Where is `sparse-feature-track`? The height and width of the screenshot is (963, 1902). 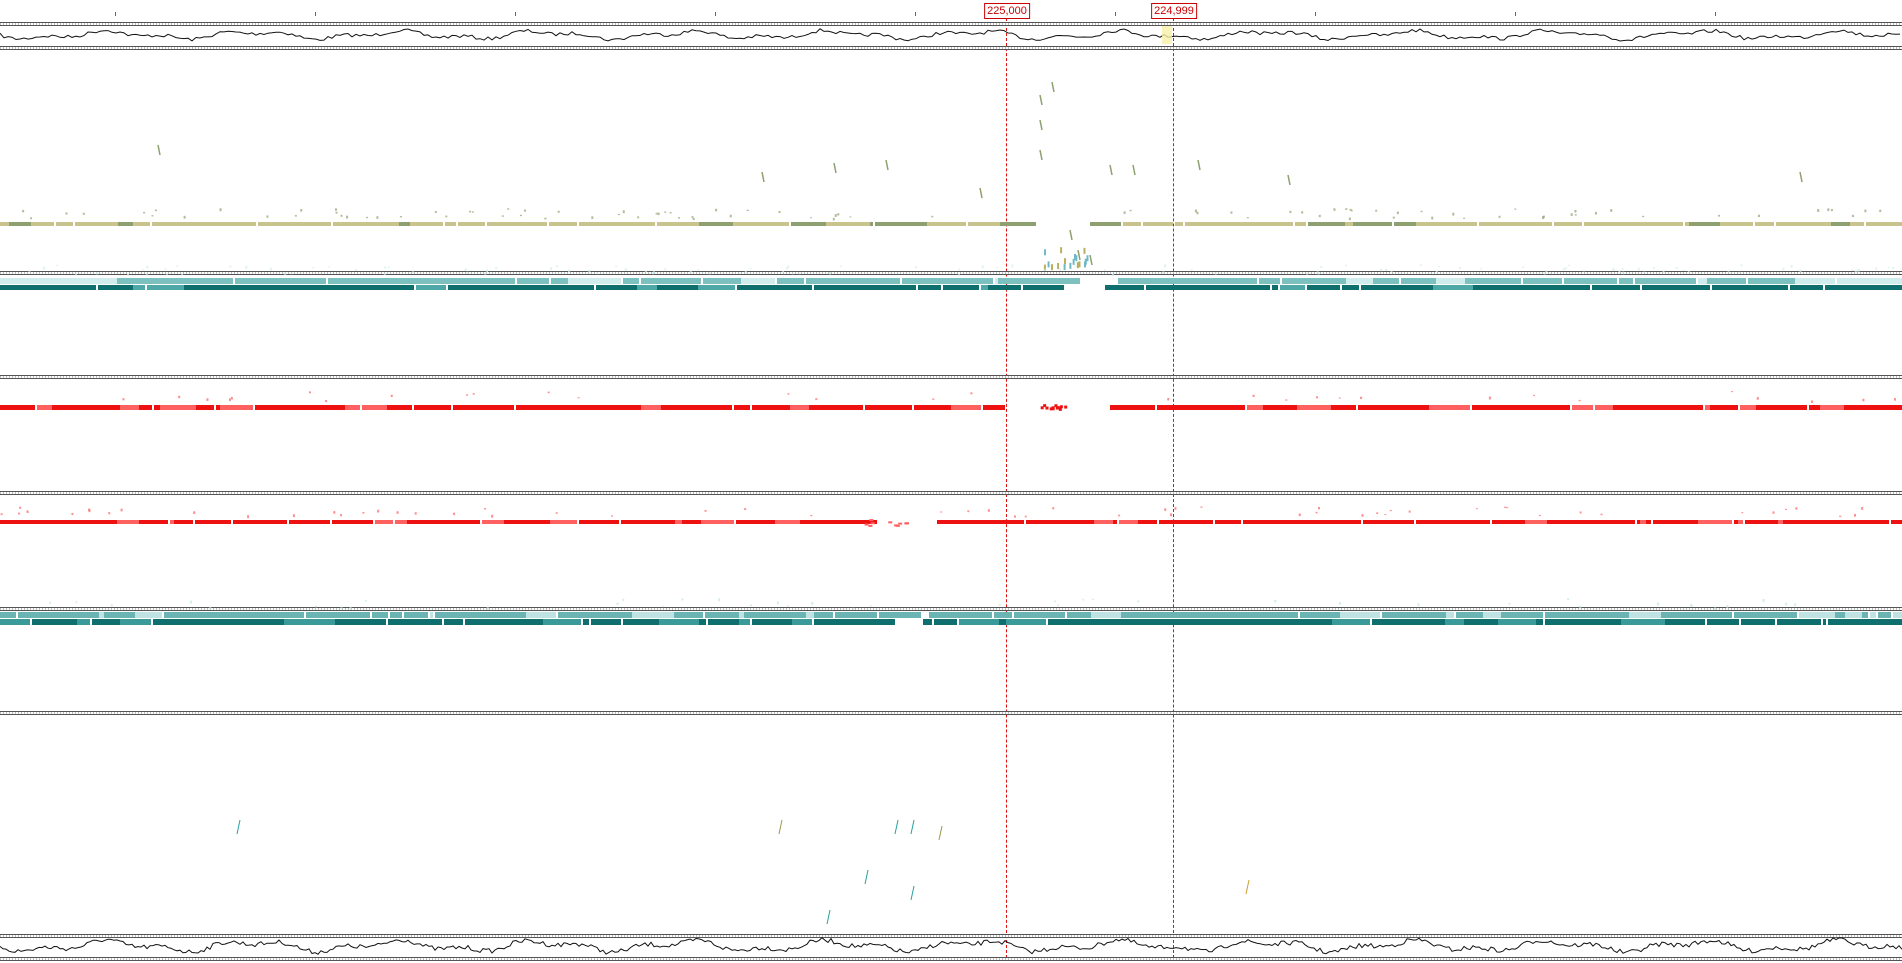 sparse-feature-track is located at coordinates (743, 872).